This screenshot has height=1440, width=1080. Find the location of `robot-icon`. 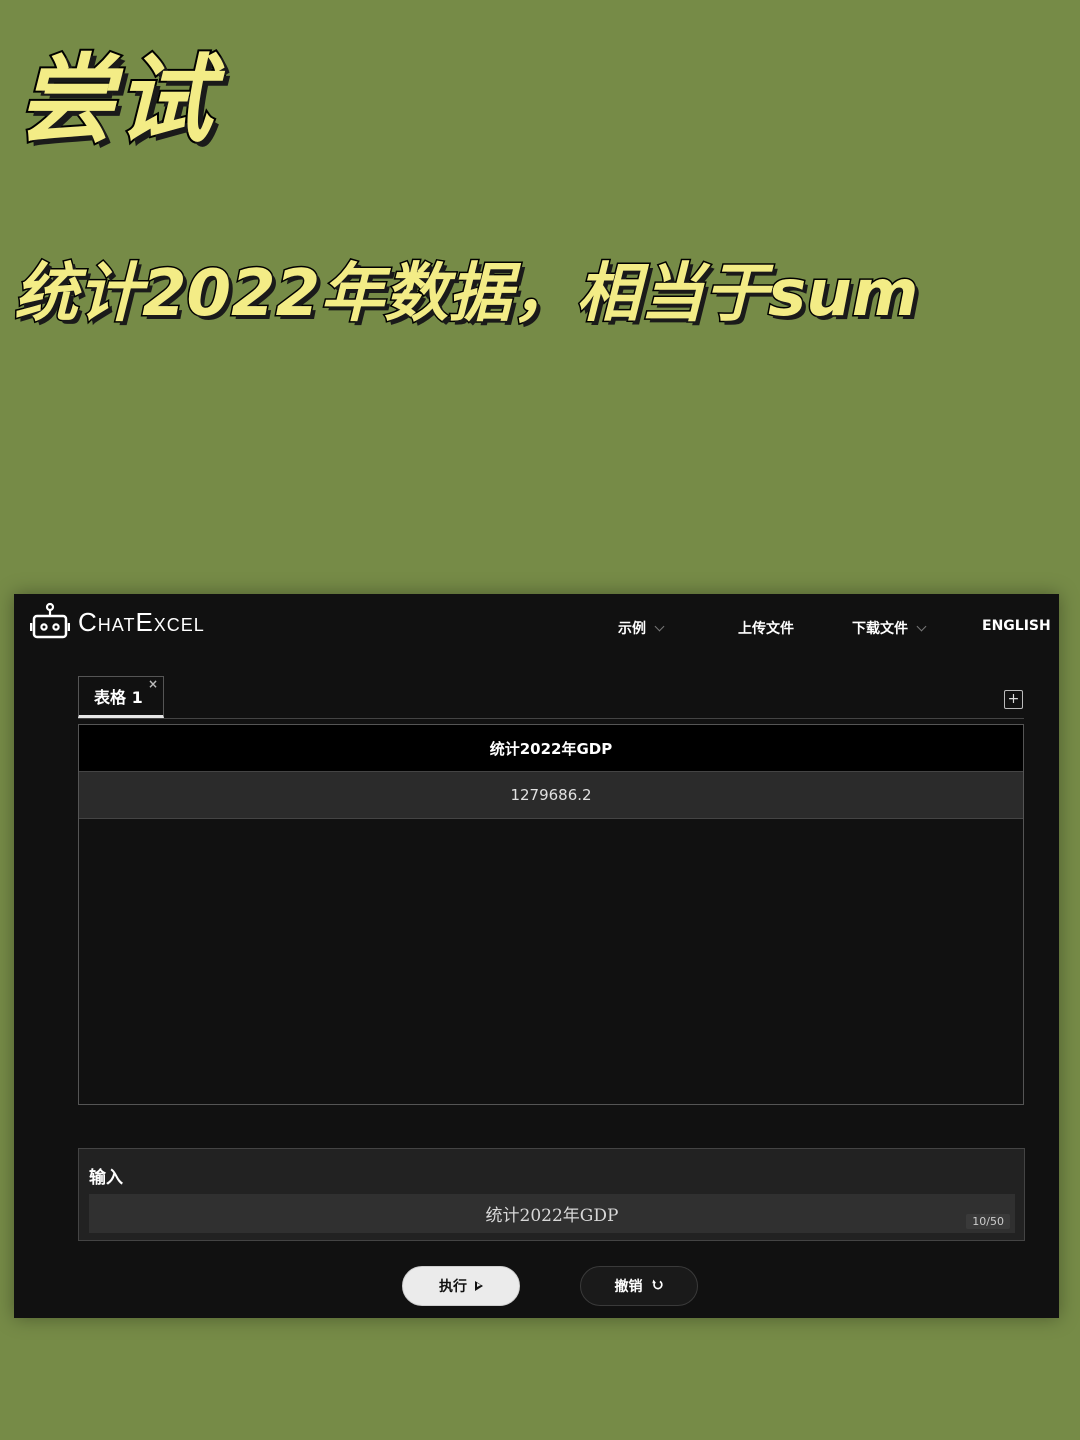

robot-icon is located at coordinates (50, 622).